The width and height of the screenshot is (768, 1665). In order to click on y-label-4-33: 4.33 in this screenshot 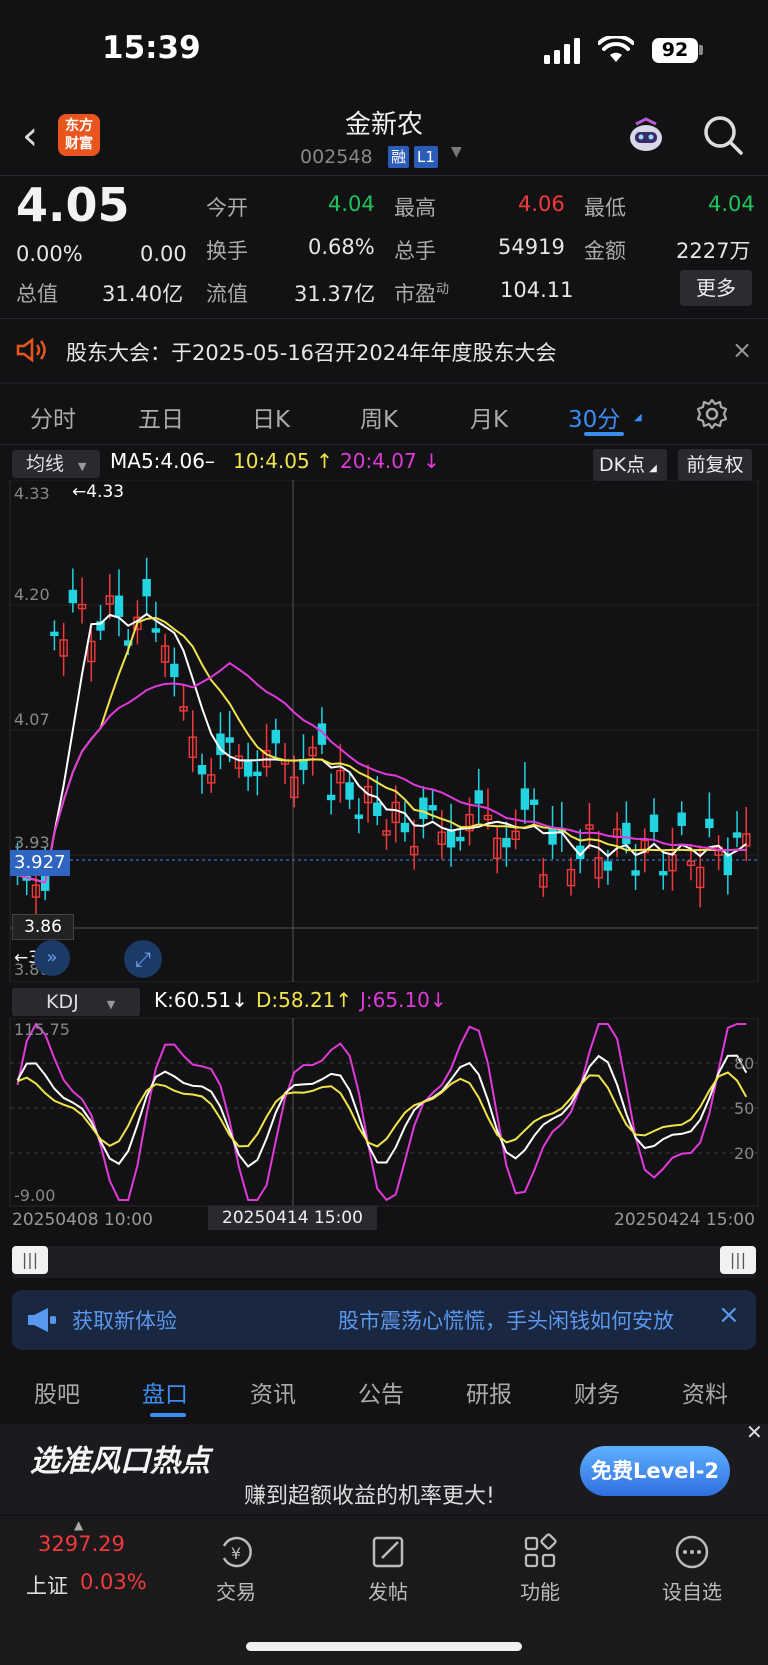, I will do `click(32, 493)`.